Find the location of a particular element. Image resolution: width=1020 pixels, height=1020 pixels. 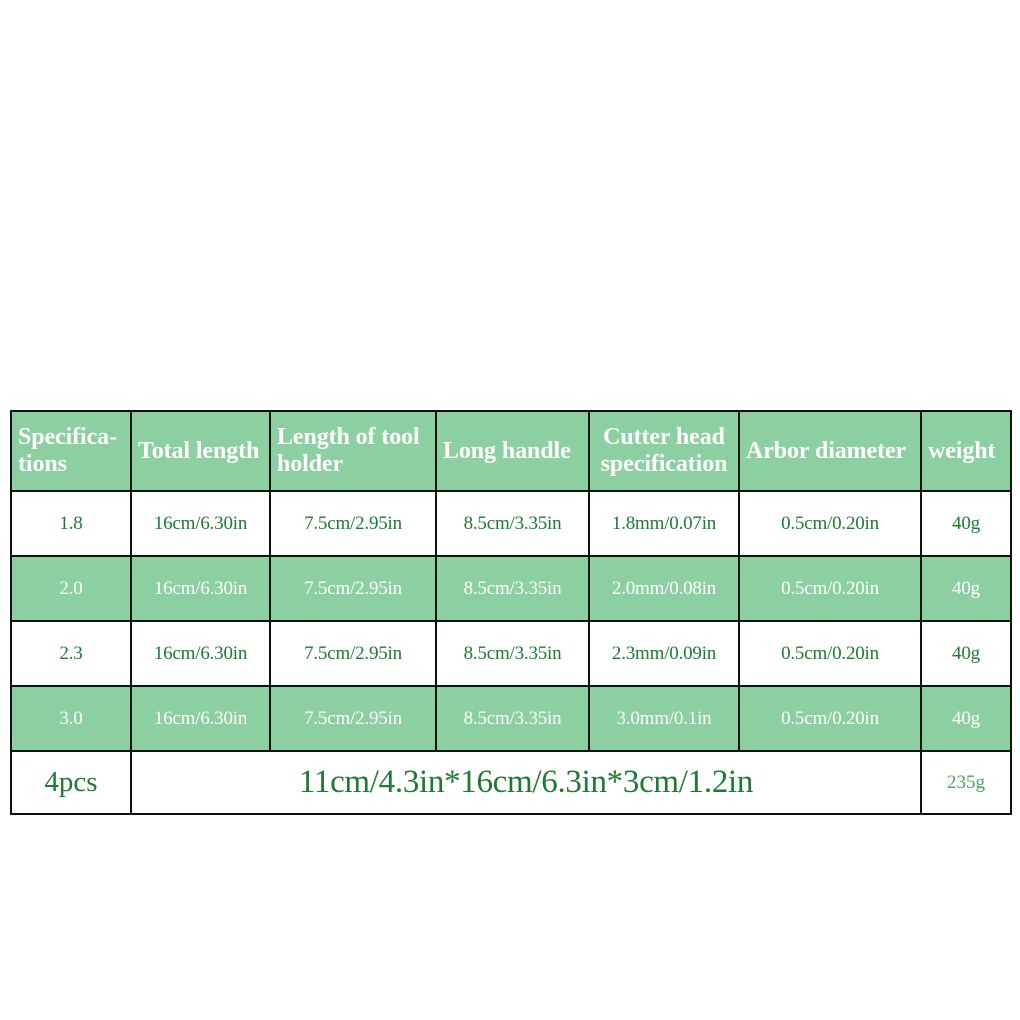

column-header-tool-holder-length: Length of tool holder is located at coordinates (353, 451).